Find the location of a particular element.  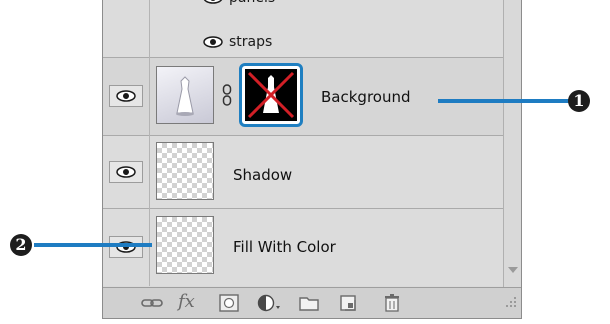

effects-row: panels straps is located at coordinates (303, 29).